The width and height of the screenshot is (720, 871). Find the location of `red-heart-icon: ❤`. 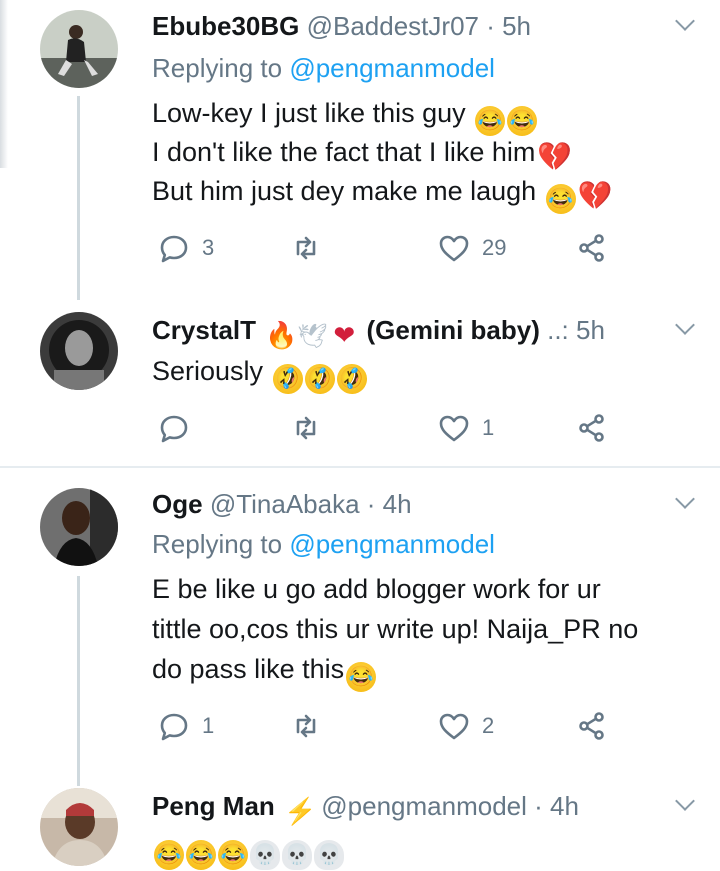

red-heart-icon: ❤ is located at coordinates (344, 335).